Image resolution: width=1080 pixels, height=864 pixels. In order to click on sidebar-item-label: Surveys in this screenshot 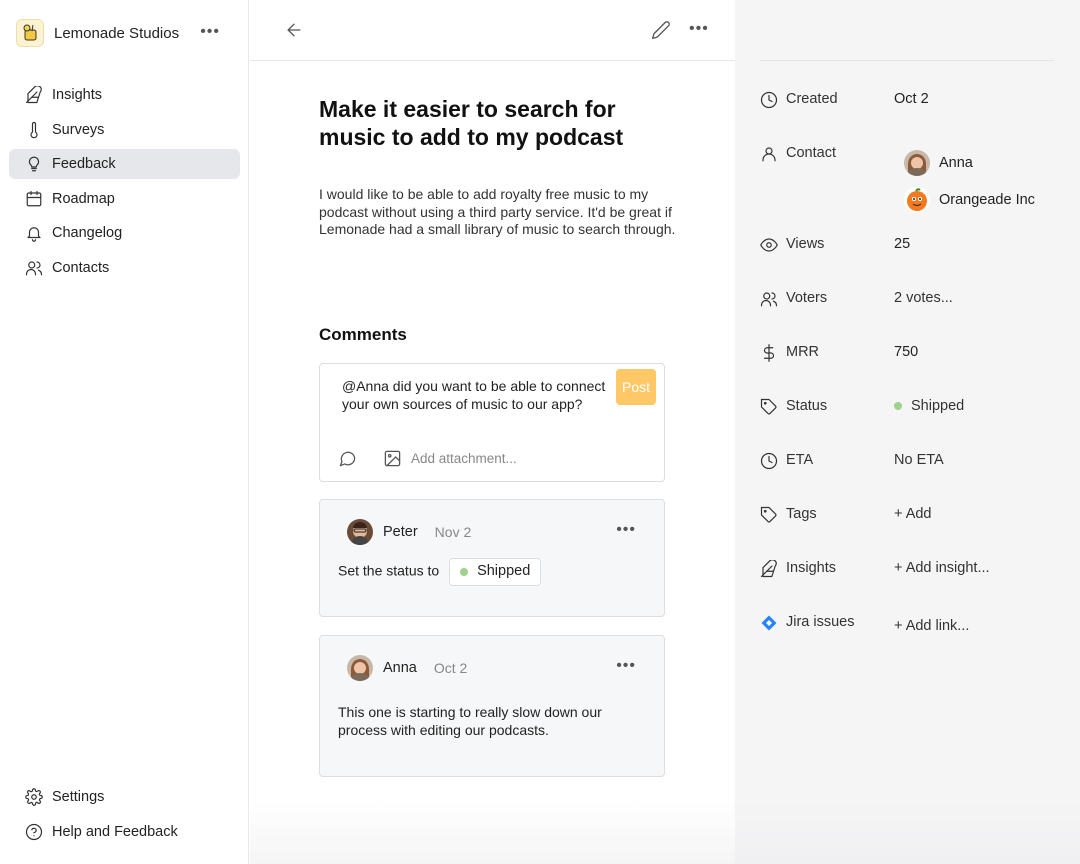, I will do `click(78, 129)`.